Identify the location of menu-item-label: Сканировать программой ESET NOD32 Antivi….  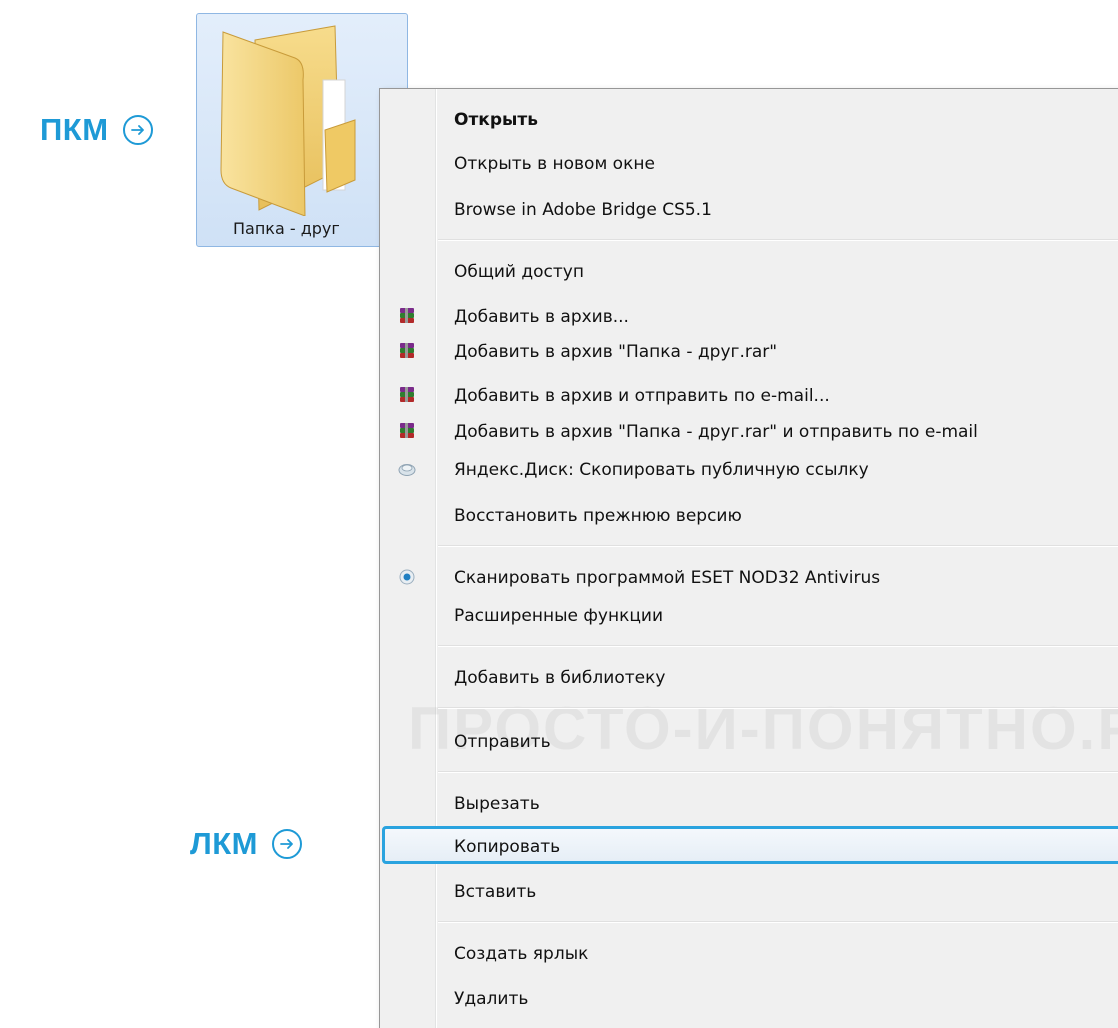
(667, 578).